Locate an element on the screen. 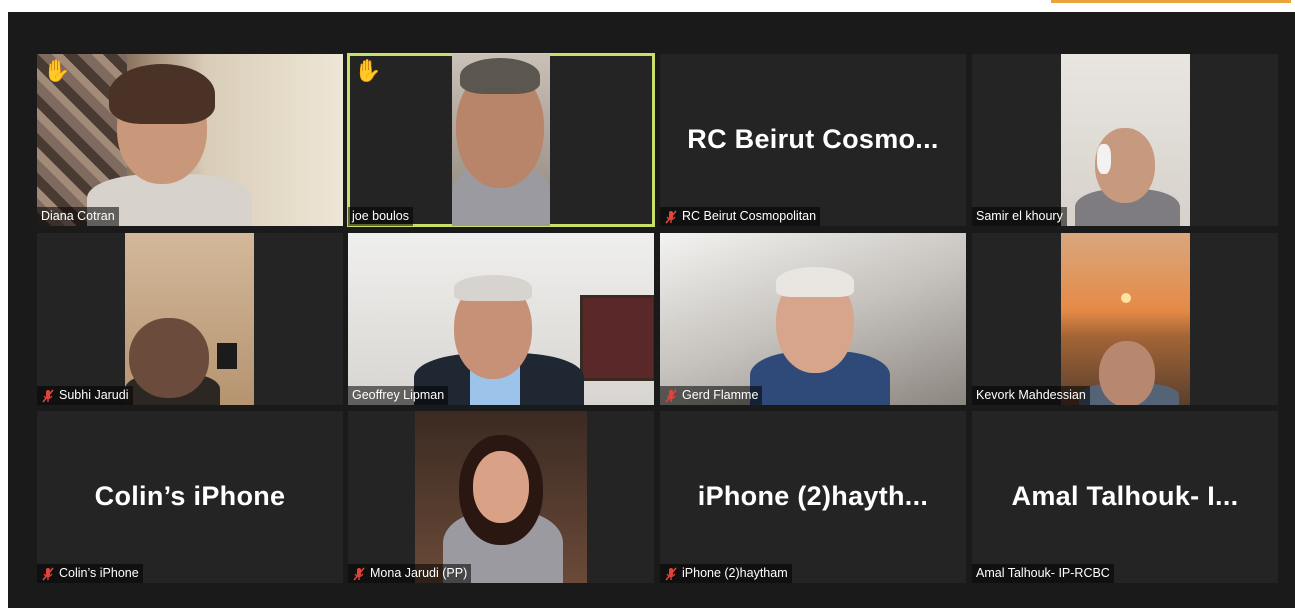 This screenshot has height=608, width=1295. participant-tile: iPhone (2)hayth... iPhone (2)haytham is located at coordinates (813, 497).